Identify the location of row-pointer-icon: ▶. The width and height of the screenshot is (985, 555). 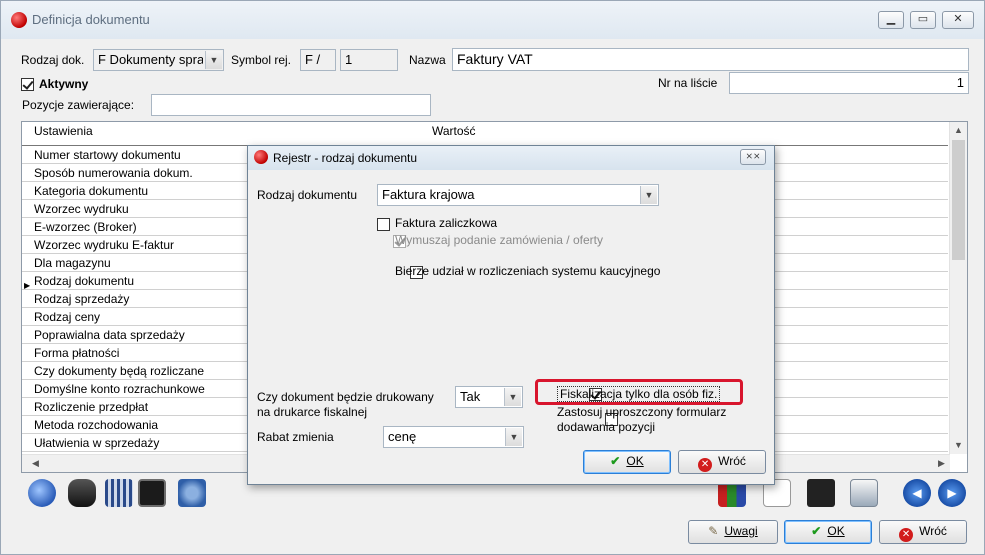
(27, 285).